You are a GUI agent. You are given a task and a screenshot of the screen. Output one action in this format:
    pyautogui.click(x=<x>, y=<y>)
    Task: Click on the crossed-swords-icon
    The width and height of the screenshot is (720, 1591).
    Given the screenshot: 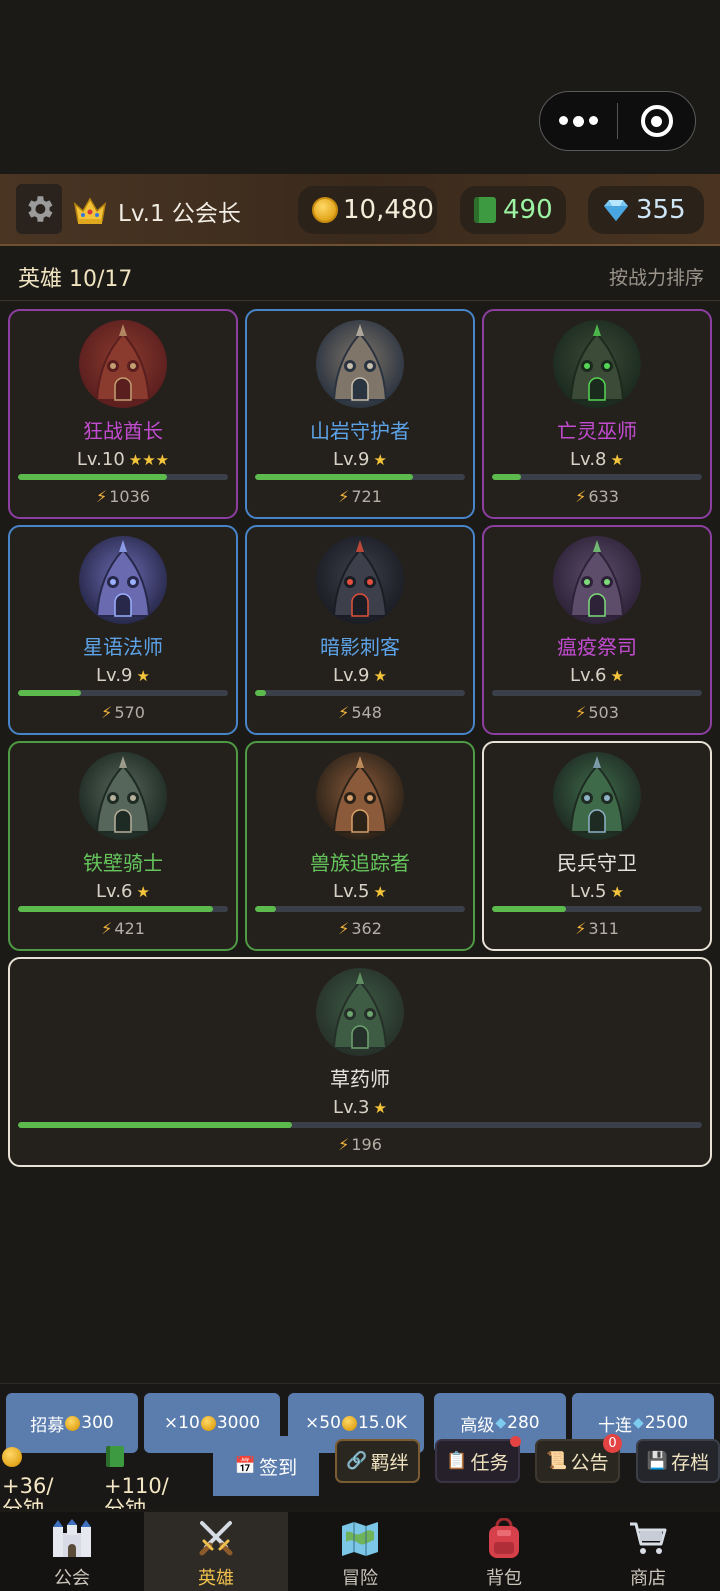 What is the action you would take?
    pyautogui.click(x=216, y=1539)
    